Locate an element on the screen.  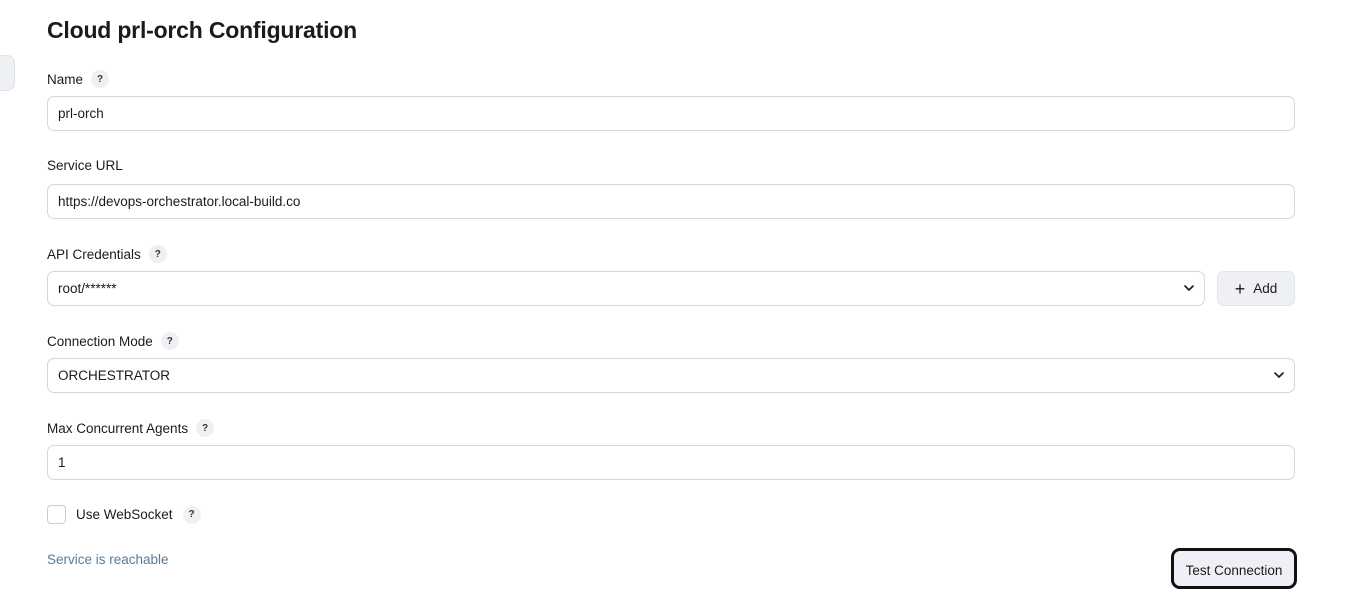
connection-mode-help-icon: ? is located at coordinates (169, 341).